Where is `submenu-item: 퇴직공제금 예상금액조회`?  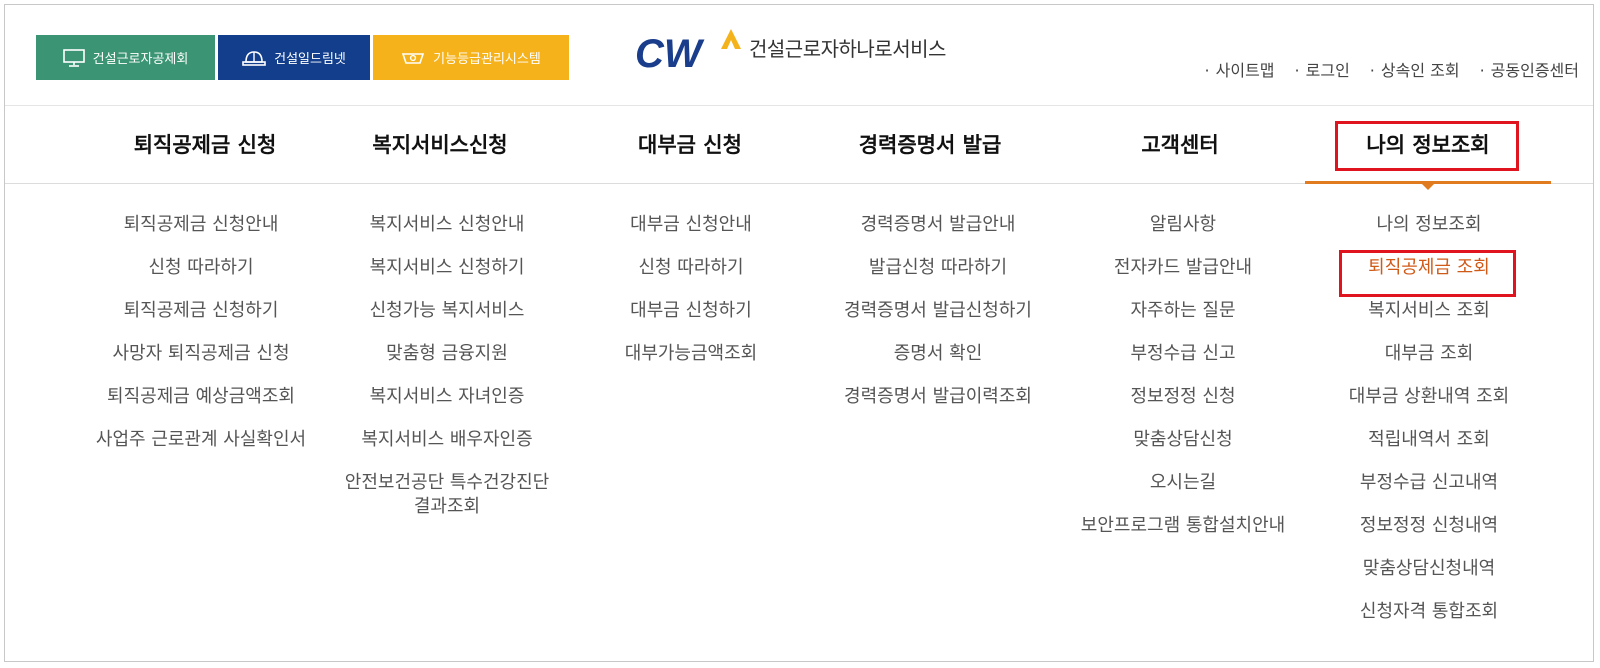
submenu-item: 퇴직공제금 예상금액조회 is located at coordinates (201, 406).